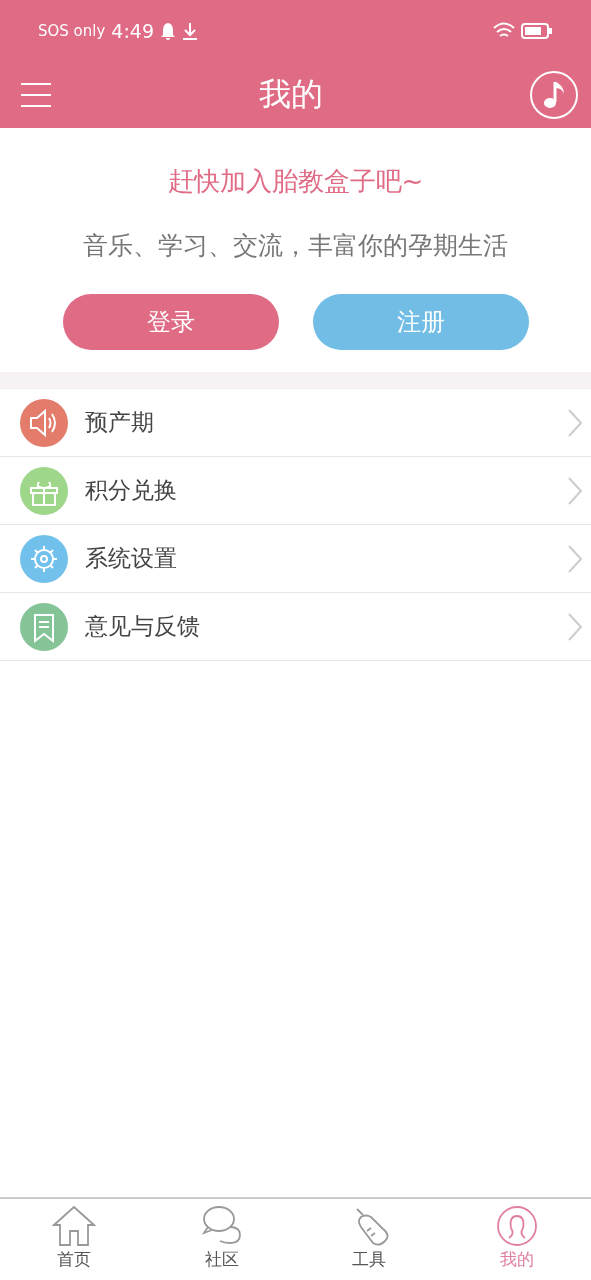 The height and width of the screenshot is (1280, 591). Describe the element at coordinates (131, 490) in the screenshot. I see `menu-label: 积分兑换` at that location.